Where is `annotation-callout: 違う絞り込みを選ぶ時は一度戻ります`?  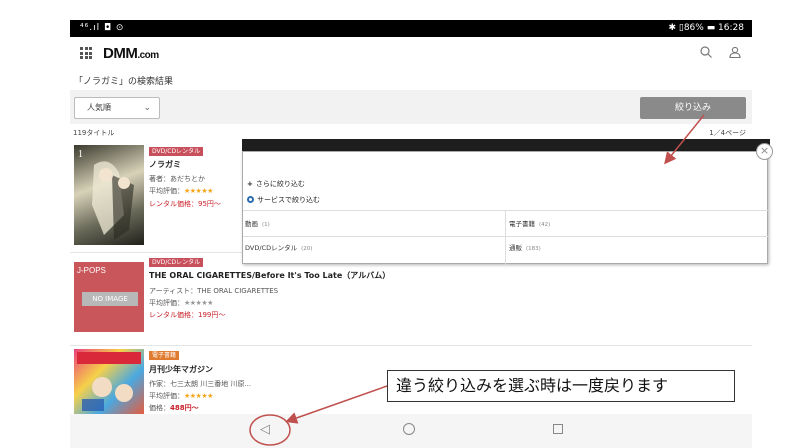 annotation-callout: 違う絞り込みを選ぶ時は一度戻ります is located at coordinates (561, 386).